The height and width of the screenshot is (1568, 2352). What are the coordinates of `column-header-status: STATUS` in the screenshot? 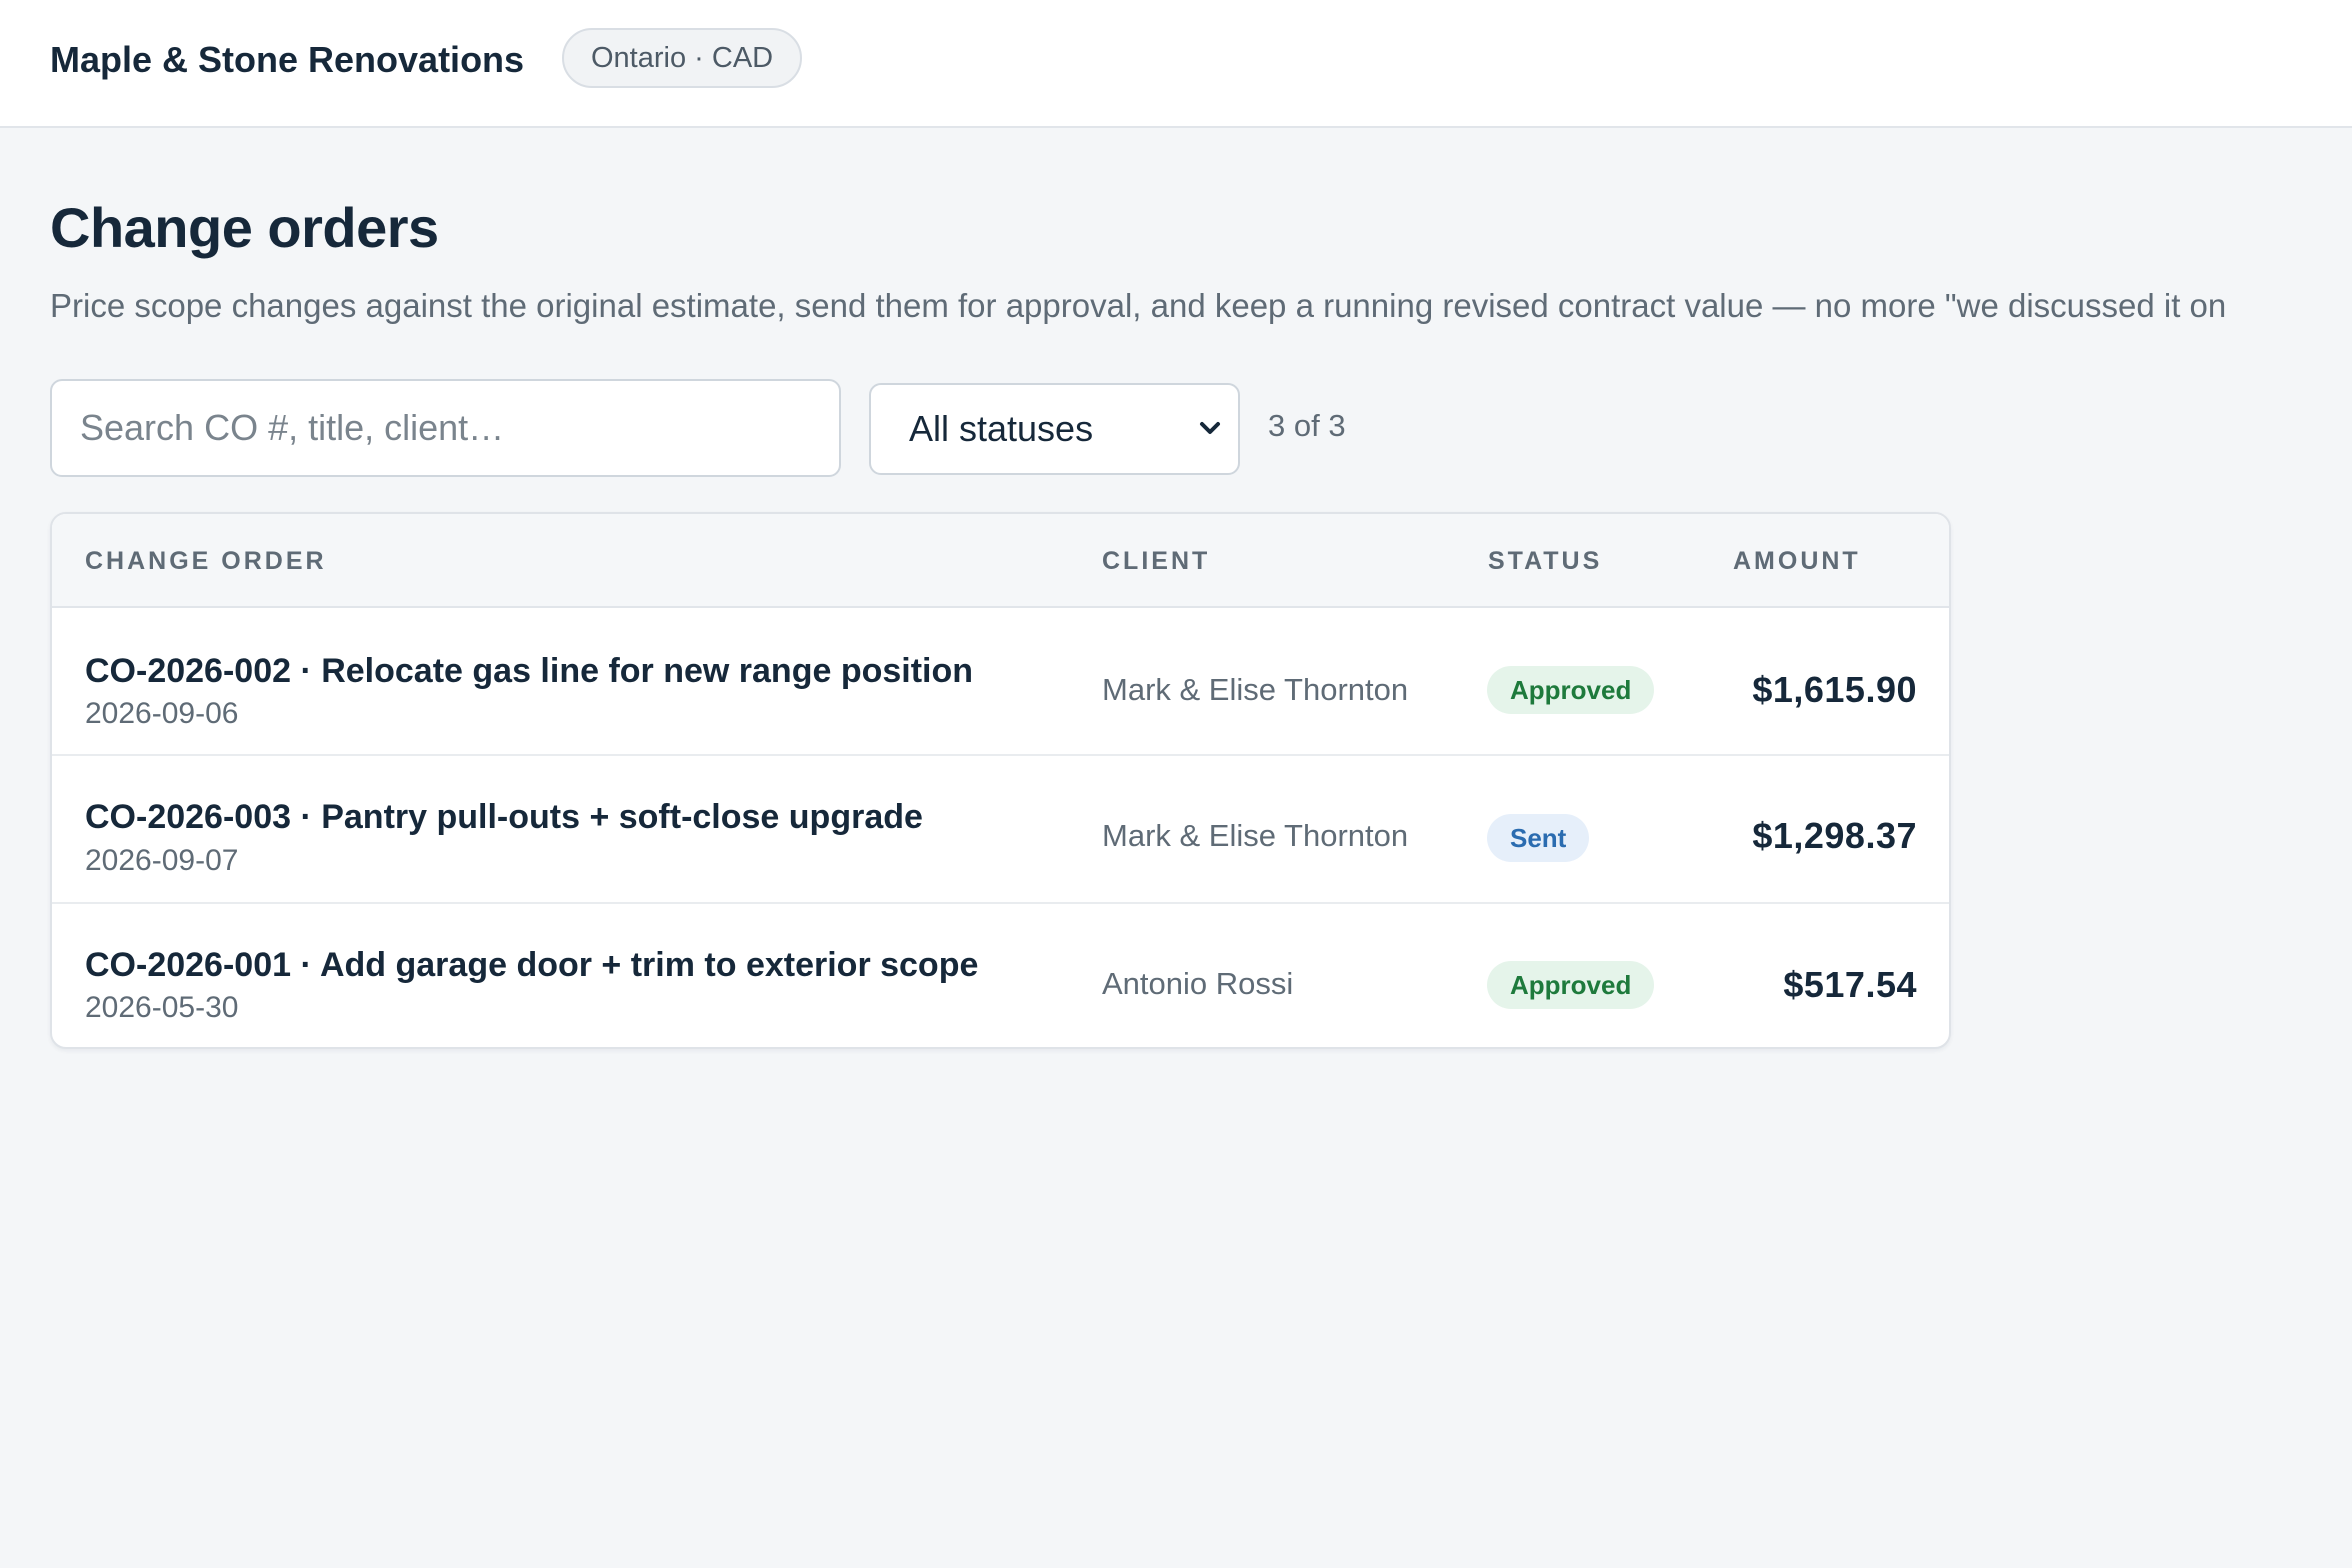 It's located at (1545, 561).